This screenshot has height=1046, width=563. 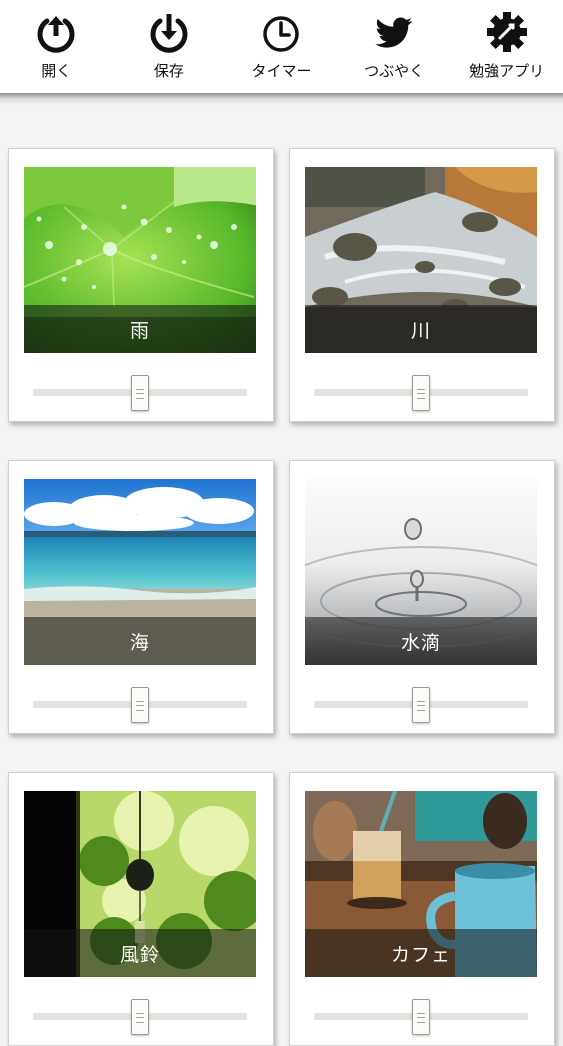 I want to click on tweet-button: つぶやく, so click(x=394, y=46).